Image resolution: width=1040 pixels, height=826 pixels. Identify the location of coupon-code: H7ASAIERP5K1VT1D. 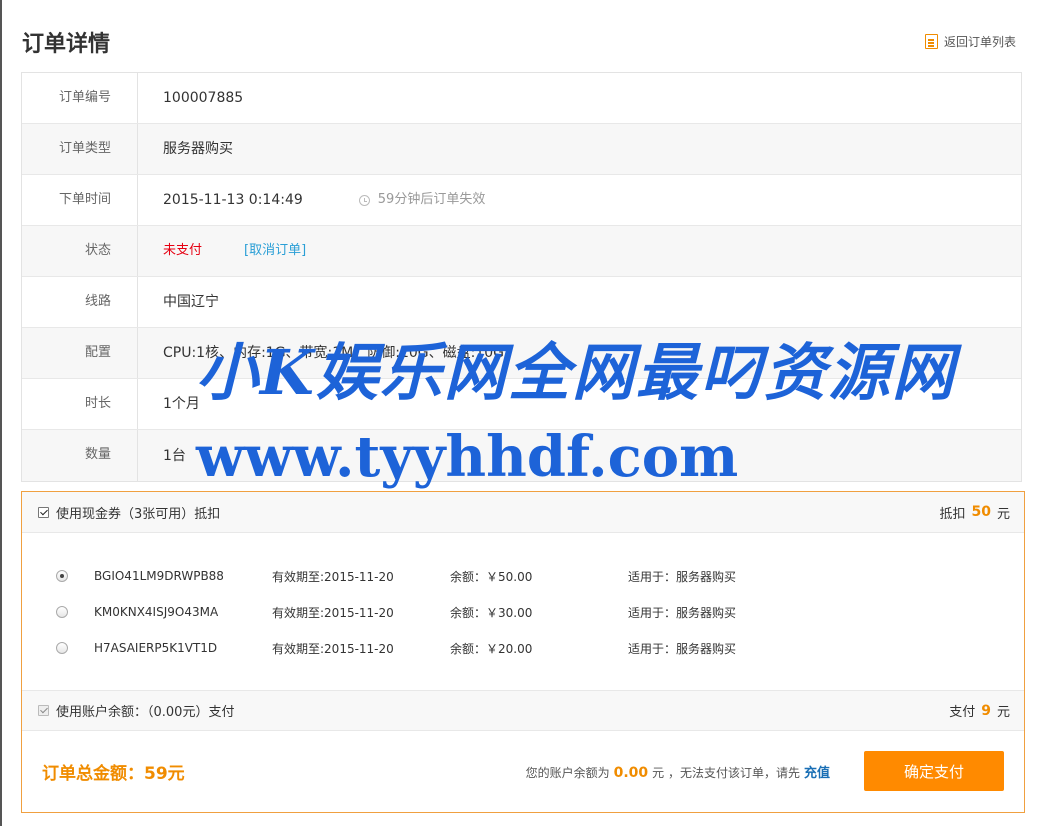
(156, 648).